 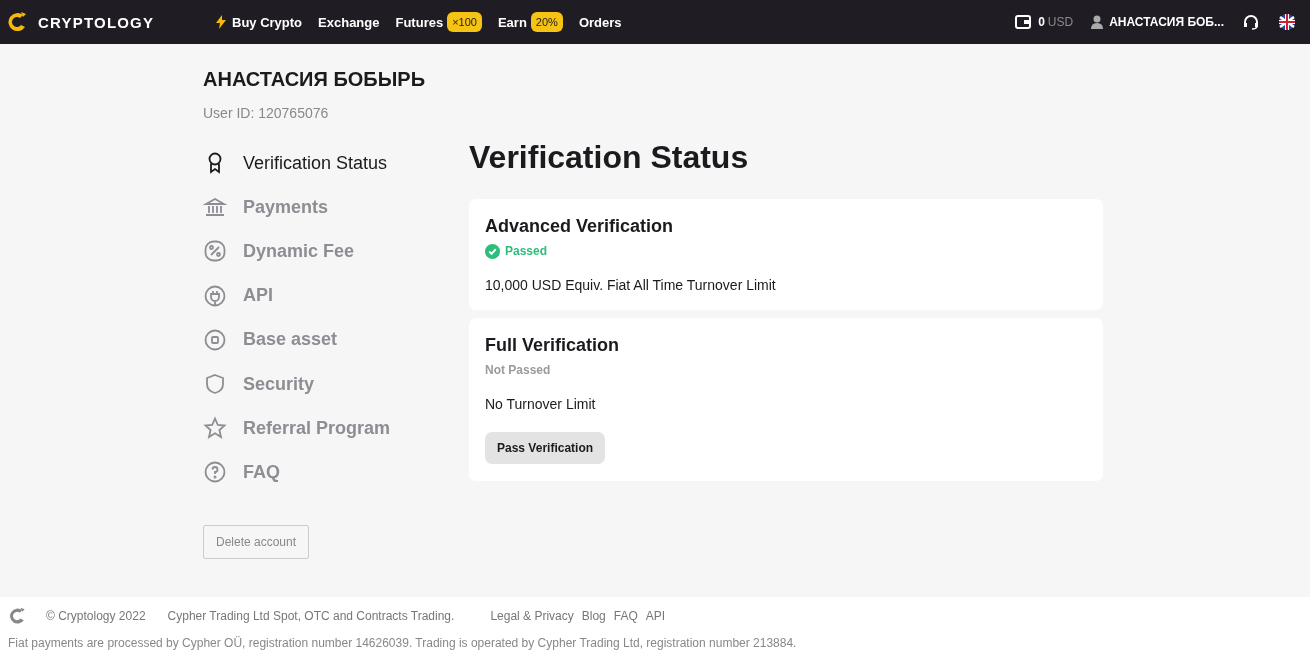 I want to click on page-title: Verification Status, so click(x=609, y=157).